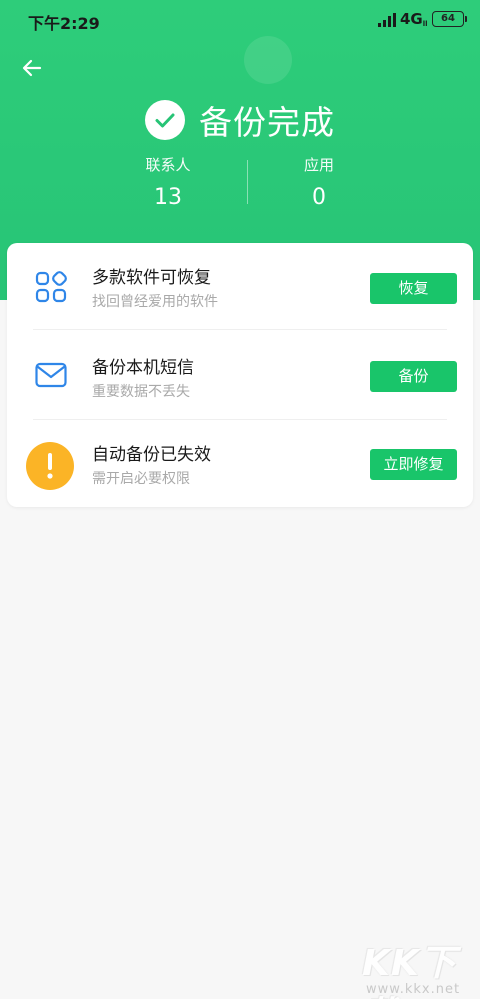  I want to click on stat-divider, so click(247, 182).